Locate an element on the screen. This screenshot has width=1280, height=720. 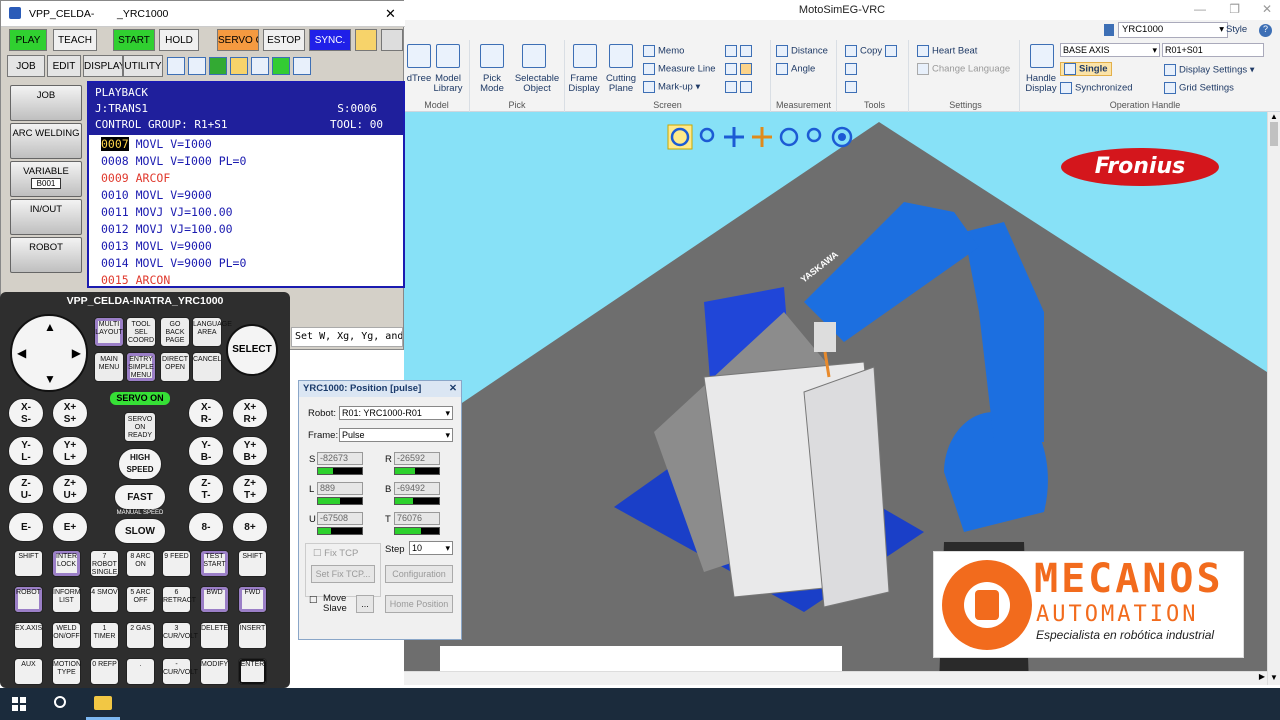
frame-display-button: Frame Display is located at coordinates (584, 84).